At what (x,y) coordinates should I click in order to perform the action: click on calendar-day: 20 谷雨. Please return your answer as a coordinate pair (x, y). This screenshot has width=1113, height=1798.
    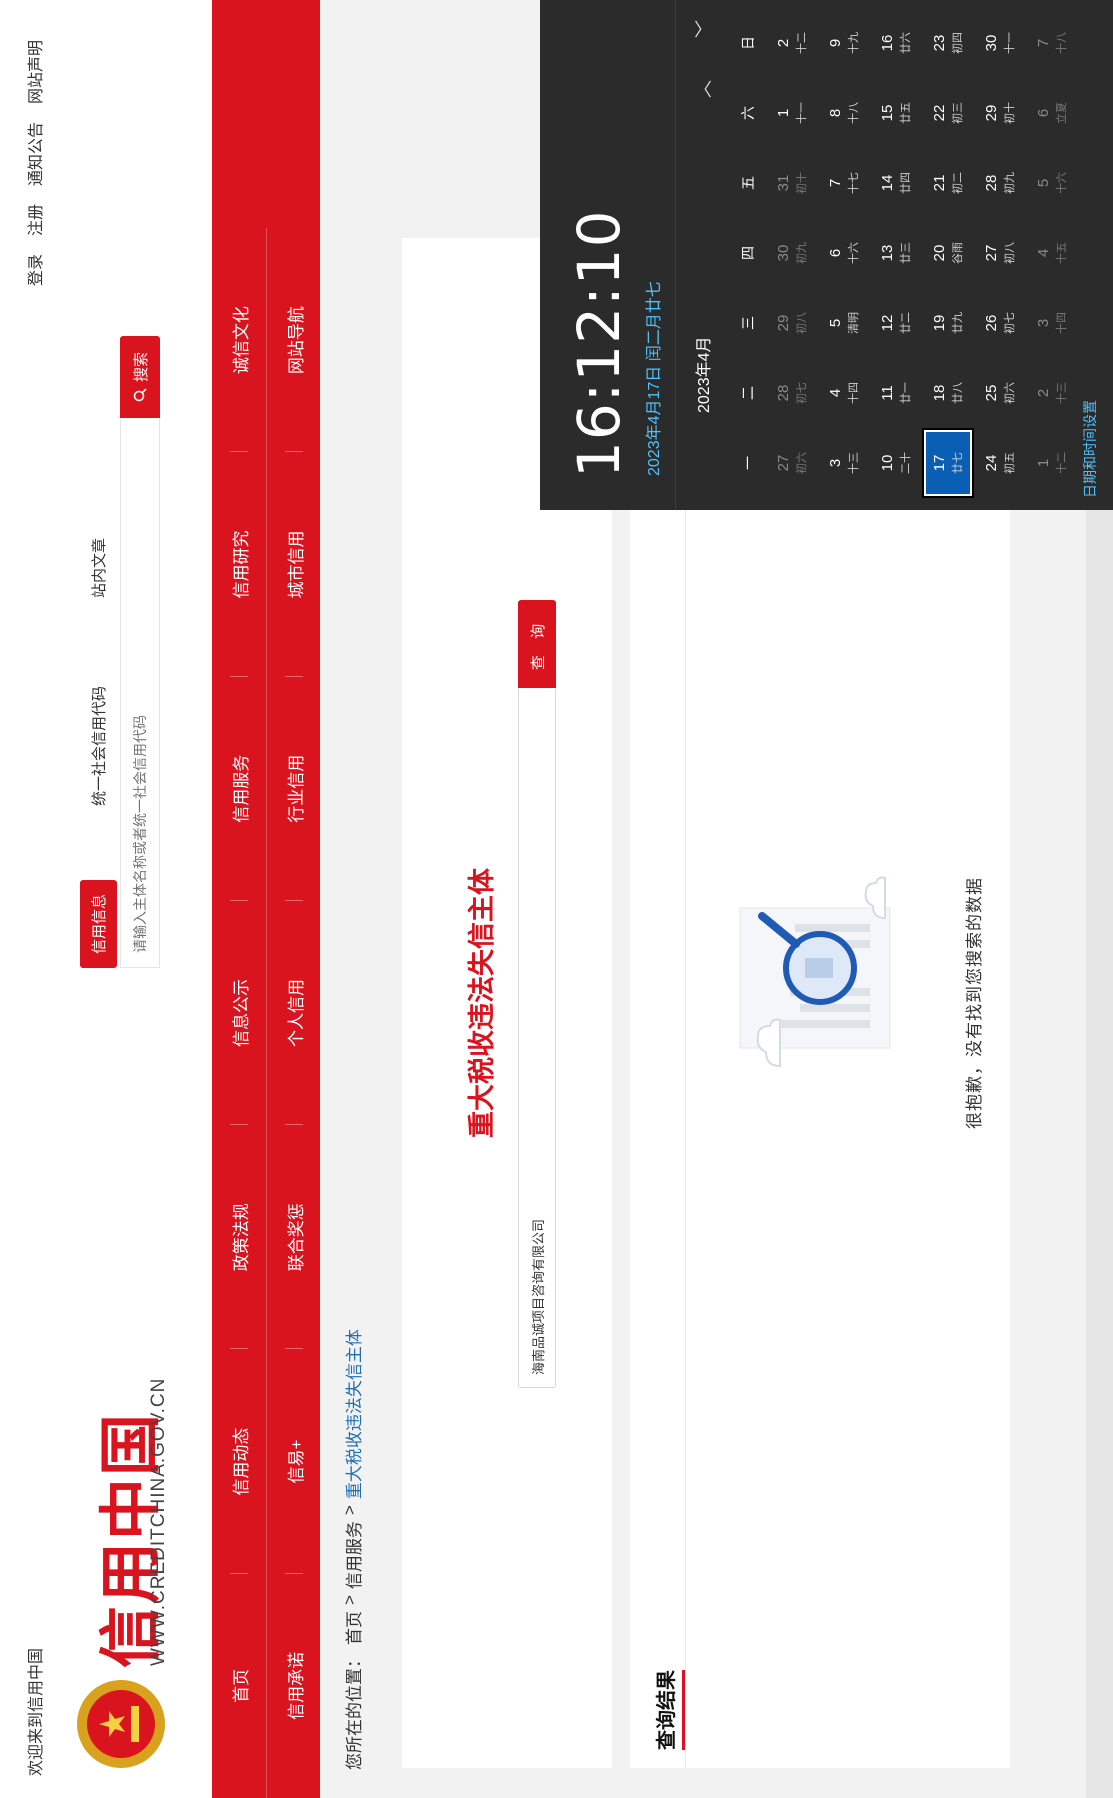
    Looking at the image, I should click on (948, 253).